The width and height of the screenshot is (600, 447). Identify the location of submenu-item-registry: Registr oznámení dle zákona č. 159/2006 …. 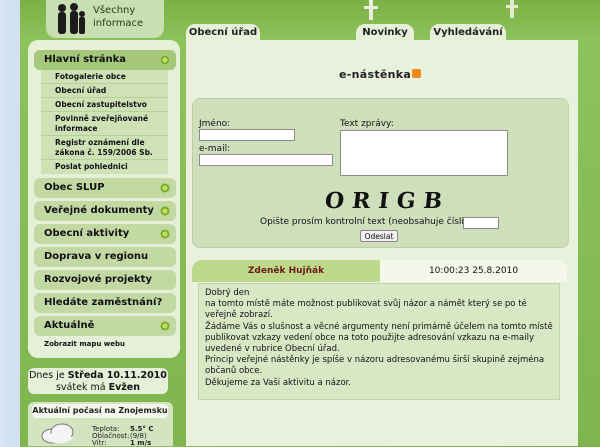
(104, 148).